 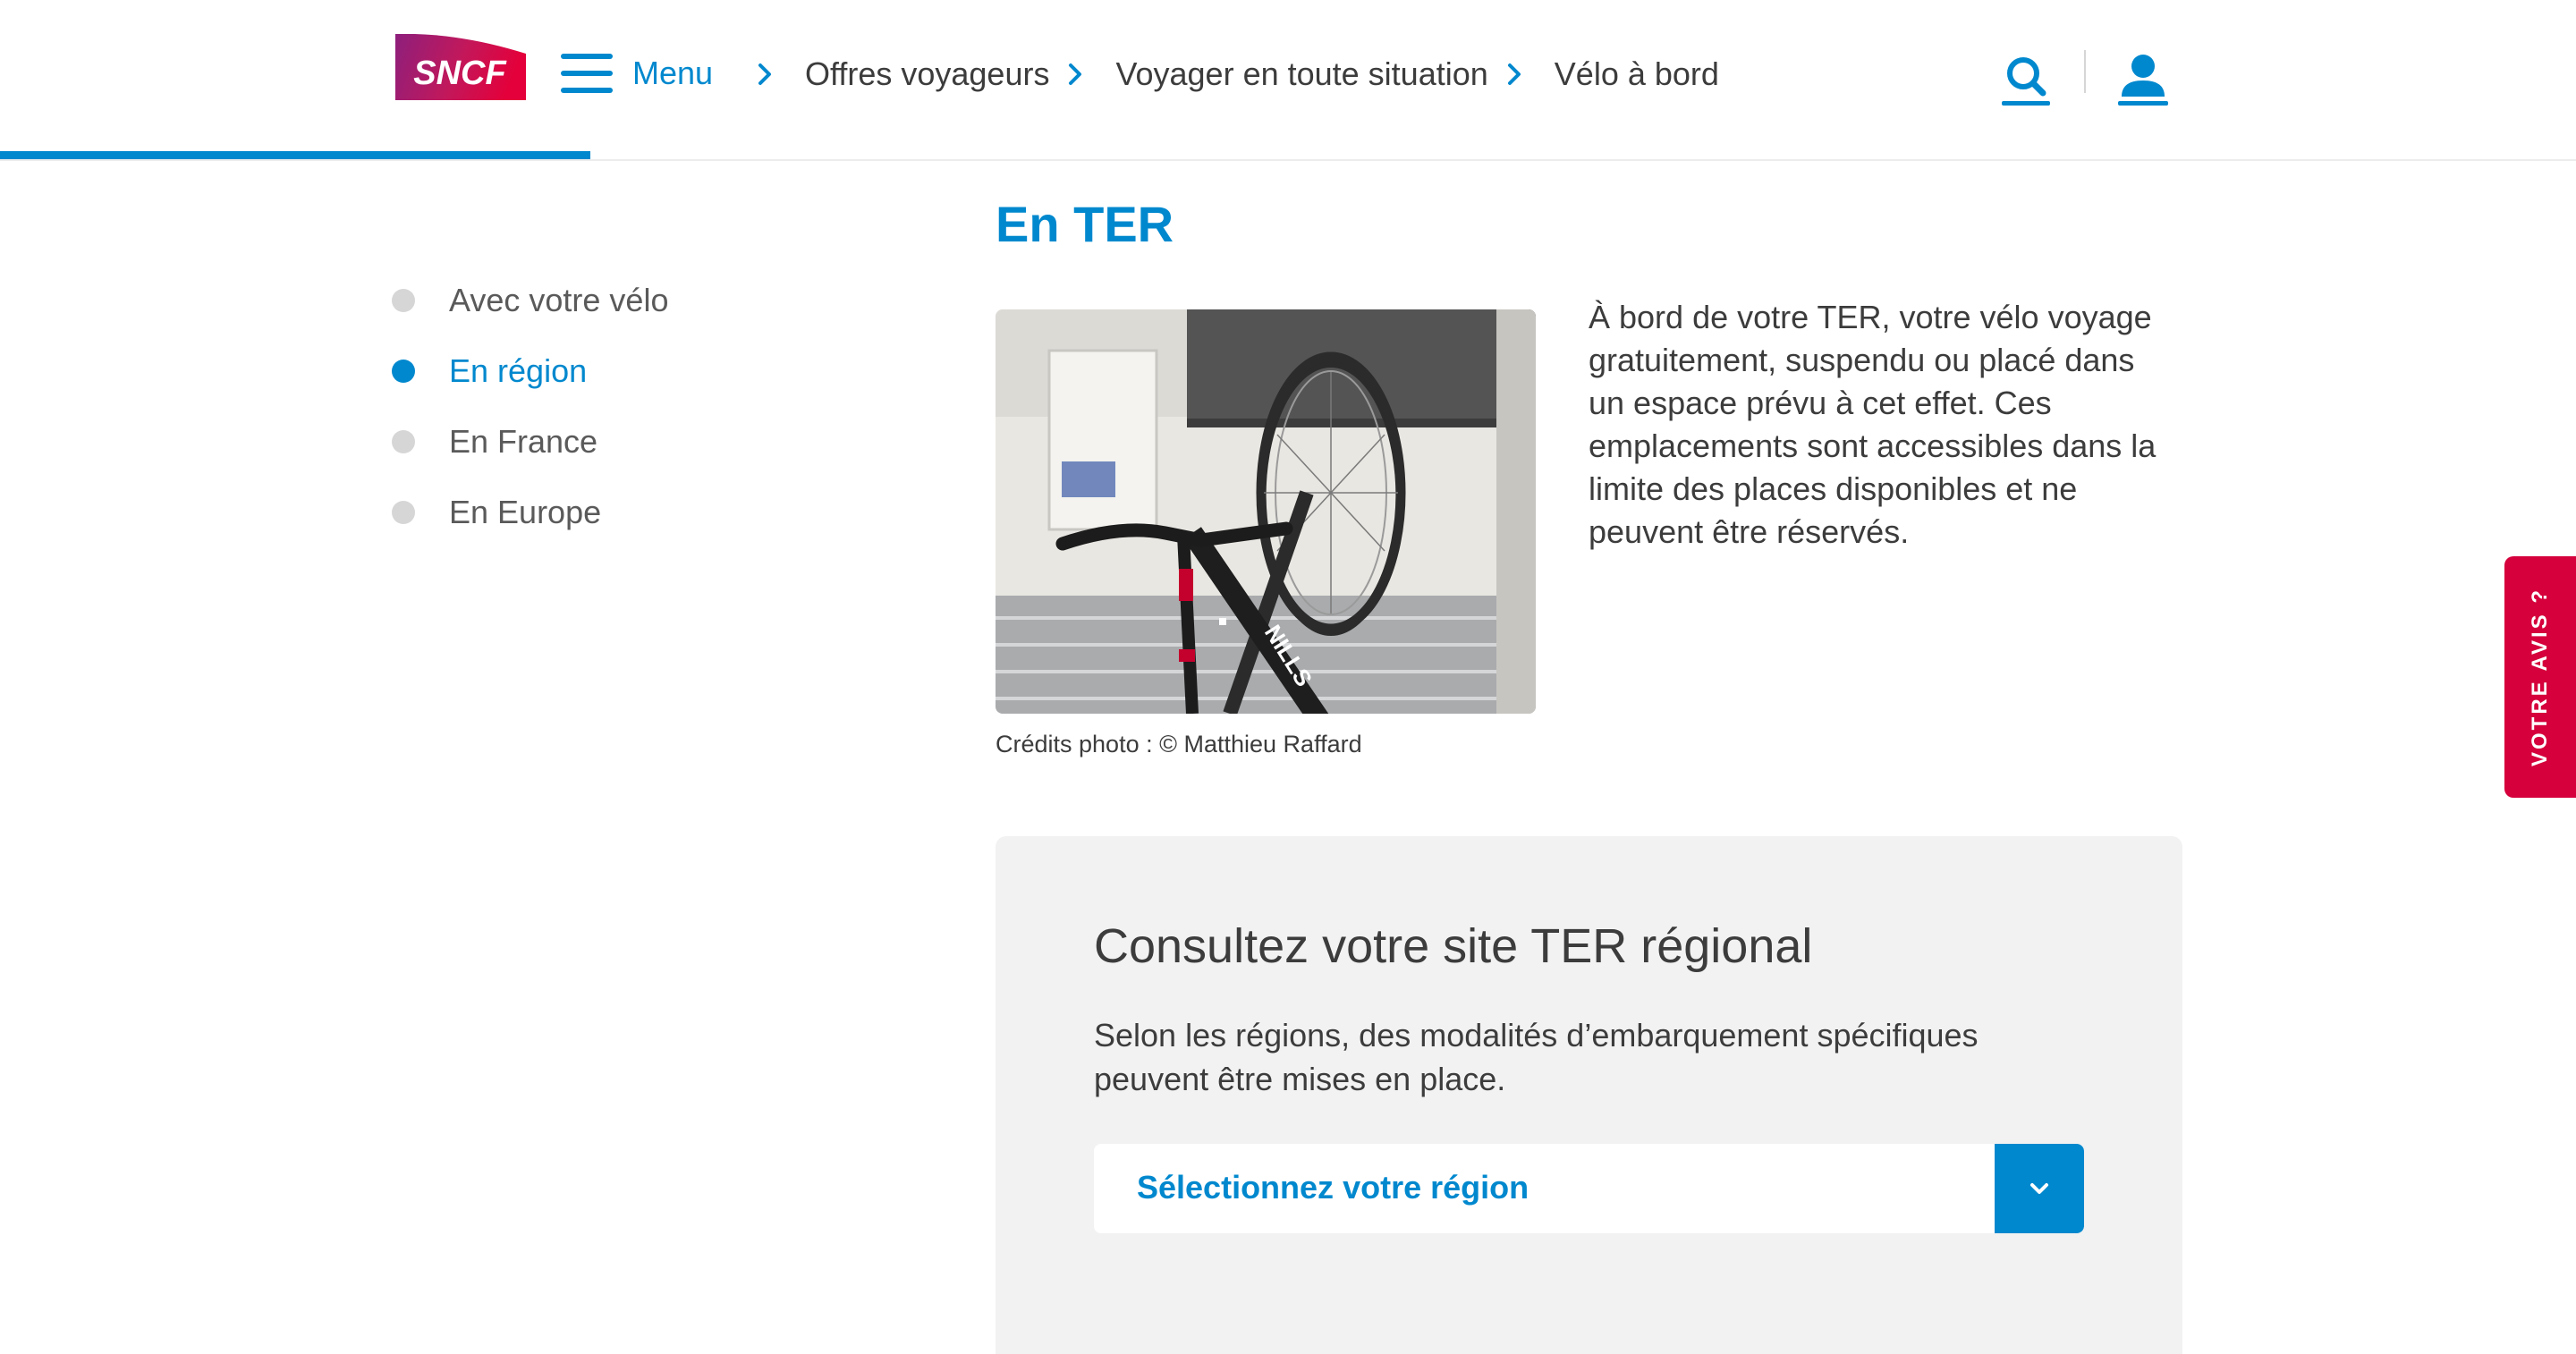 What do you see at coordinates (673, 73) in the screenshot?
I see `menu-label: Menu` at bounding box center [673, 73].